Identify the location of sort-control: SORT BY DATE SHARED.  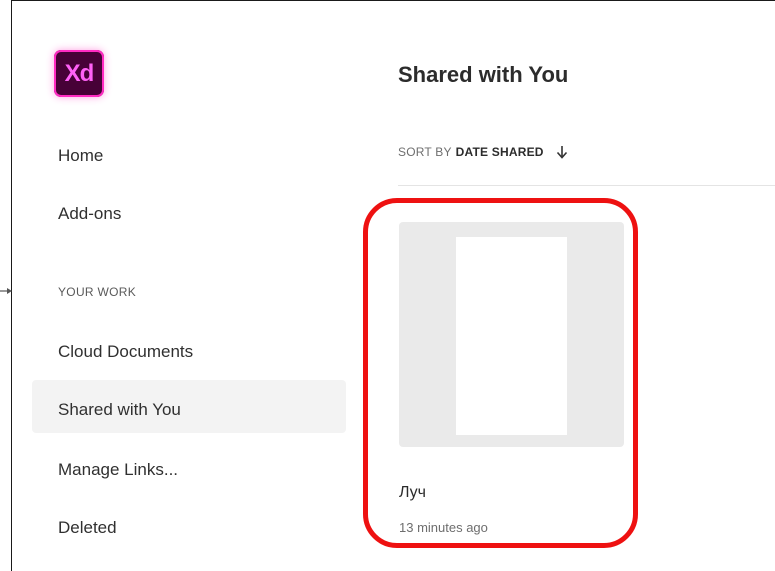
(483, 152).